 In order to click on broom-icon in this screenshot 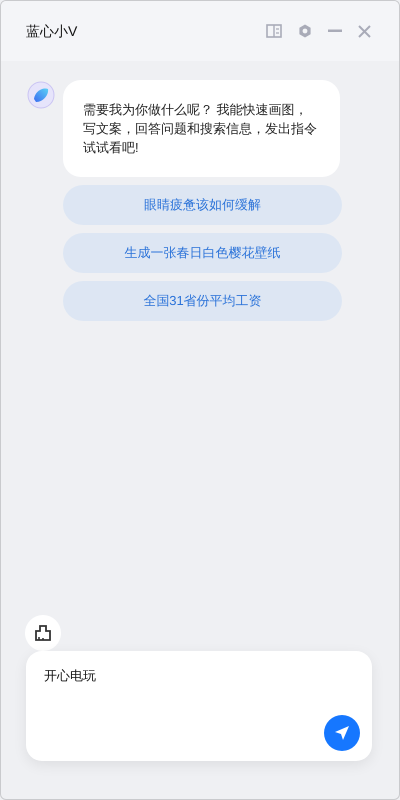, I will do `click(43, 633)`.